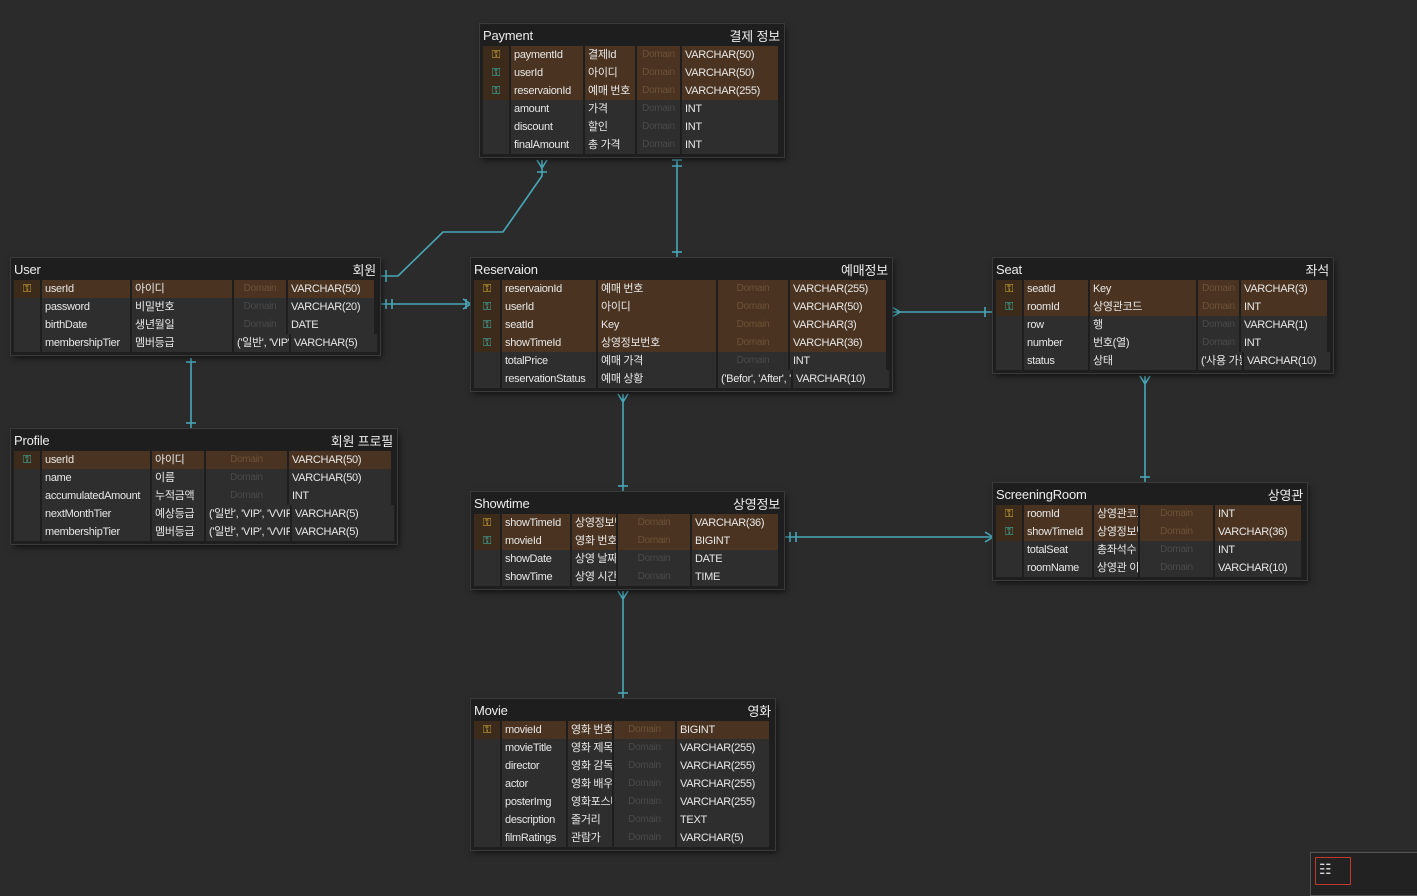  I want to click on column-row: accumulatedAmount 누적금액 Domain INT, so click(204, 496).